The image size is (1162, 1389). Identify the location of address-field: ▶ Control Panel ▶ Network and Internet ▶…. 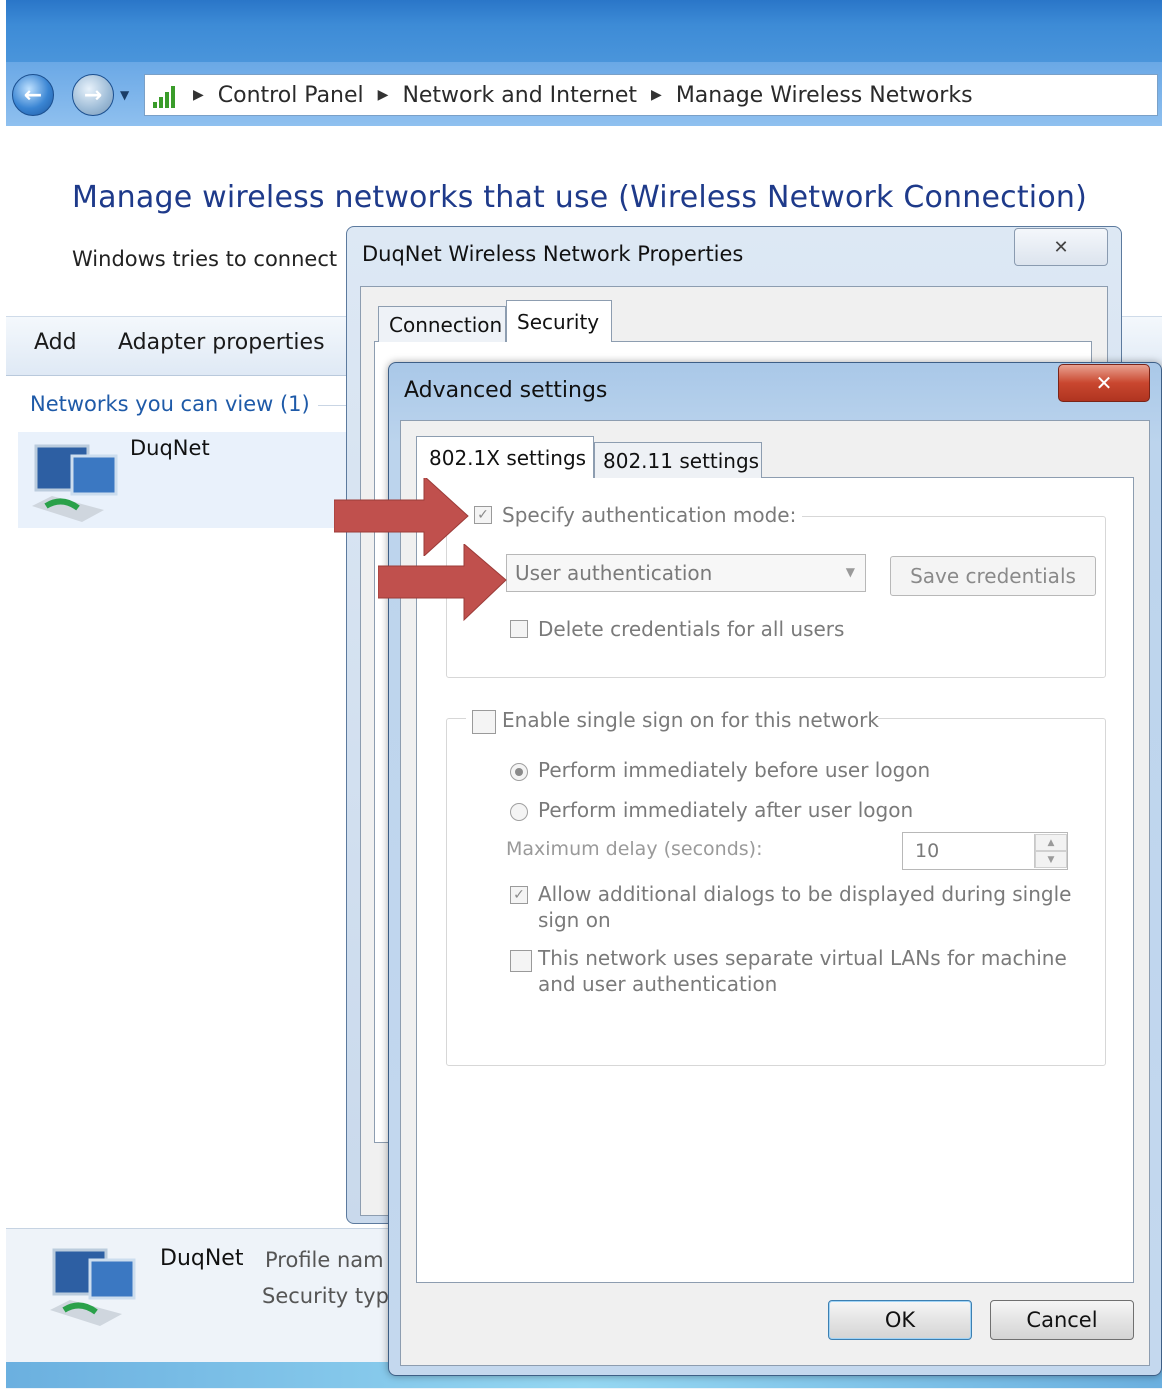
(651, 95).